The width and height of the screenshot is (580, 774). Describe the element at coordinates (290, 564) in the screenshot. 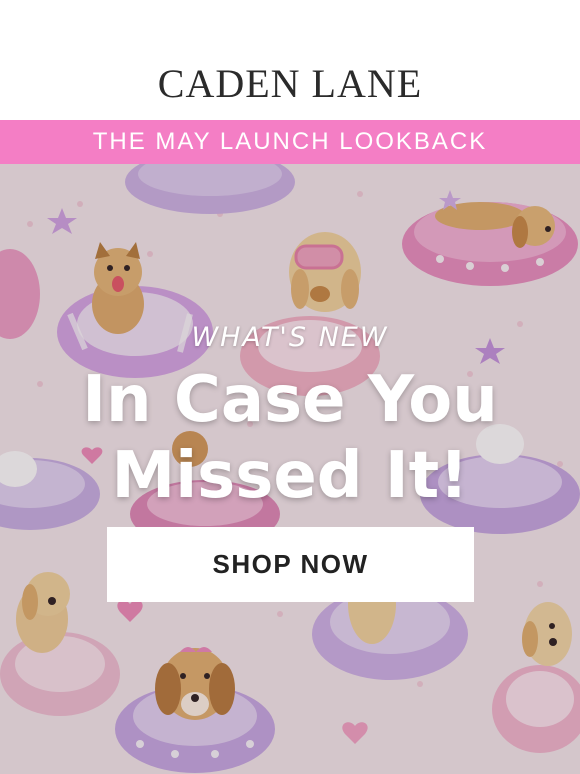

I see `shop-now-button: SHOP NOW` at that location.